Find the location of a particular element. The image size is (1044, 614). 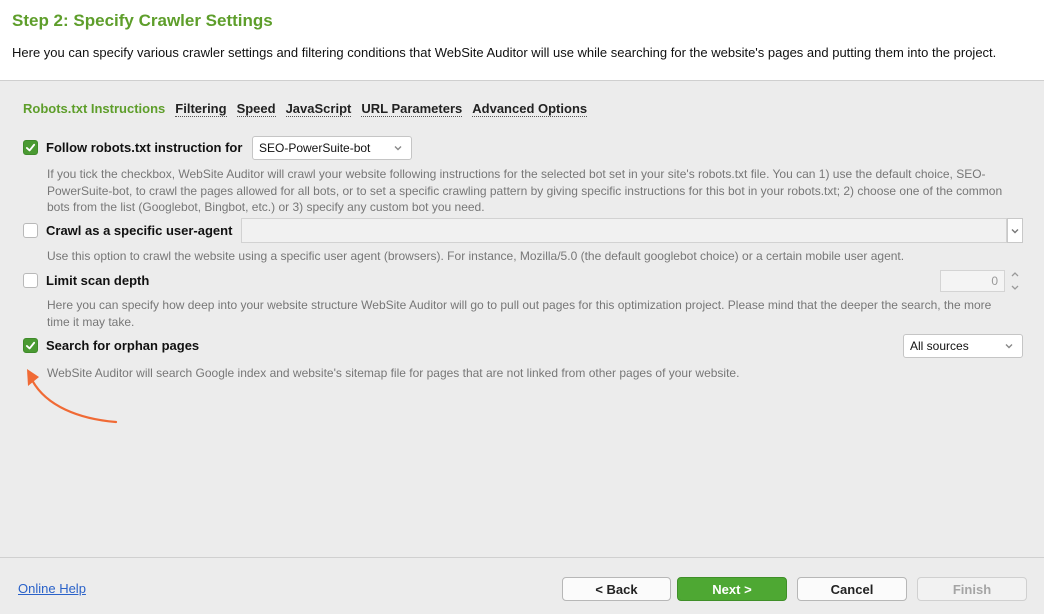

tab-javascript: JavaScript is located at coordinates (318, 109).